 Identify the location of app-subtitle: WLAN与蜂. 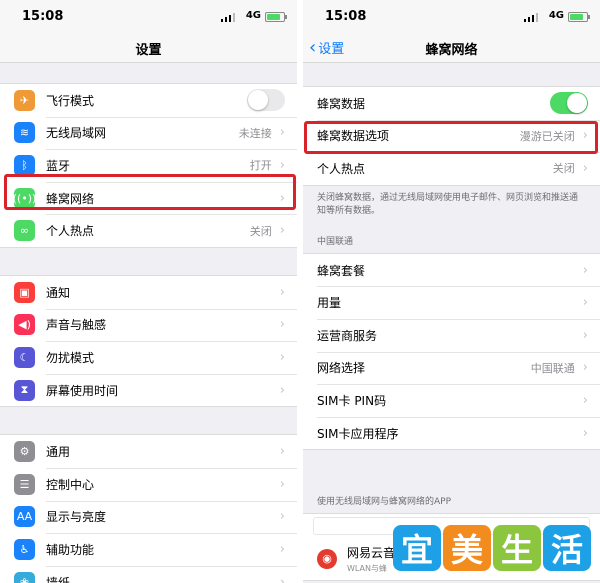
(367, 568).